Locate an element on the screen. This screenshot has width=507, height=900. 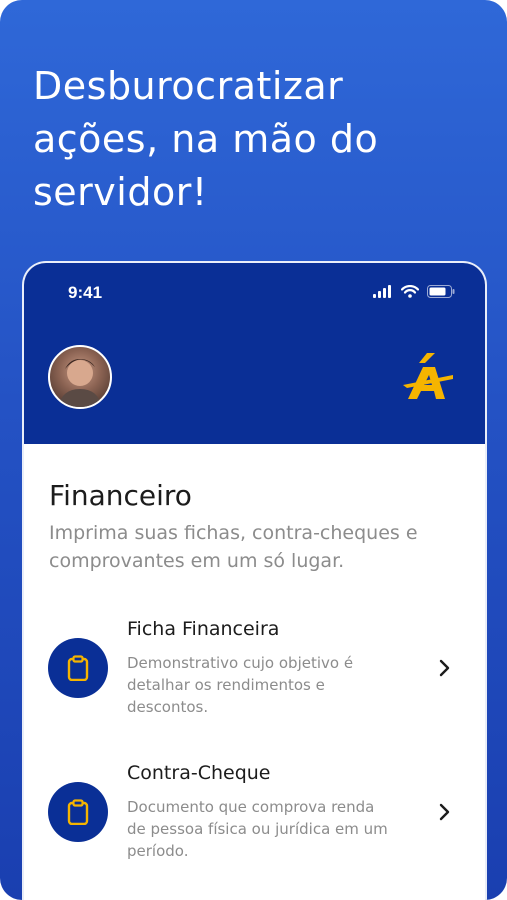
status-icons is located at coordinates (414, 291).